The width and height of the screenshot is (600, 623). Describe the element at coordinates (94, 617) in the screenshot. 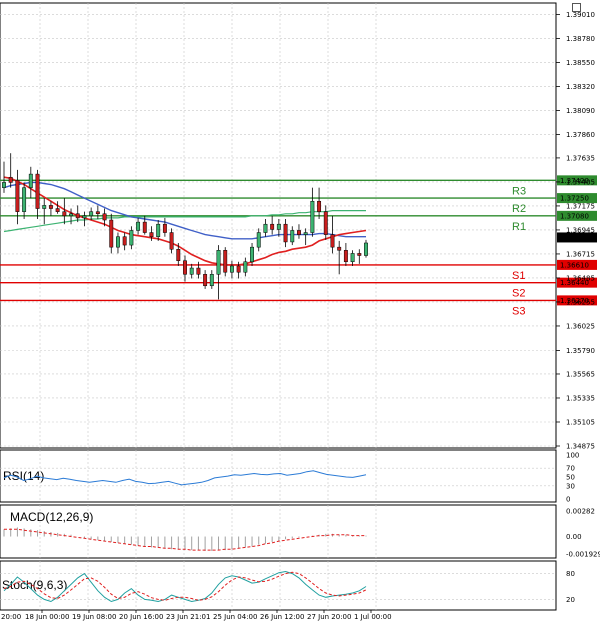

I see `x-tick-label: 19 Jun 08:00` at that location.